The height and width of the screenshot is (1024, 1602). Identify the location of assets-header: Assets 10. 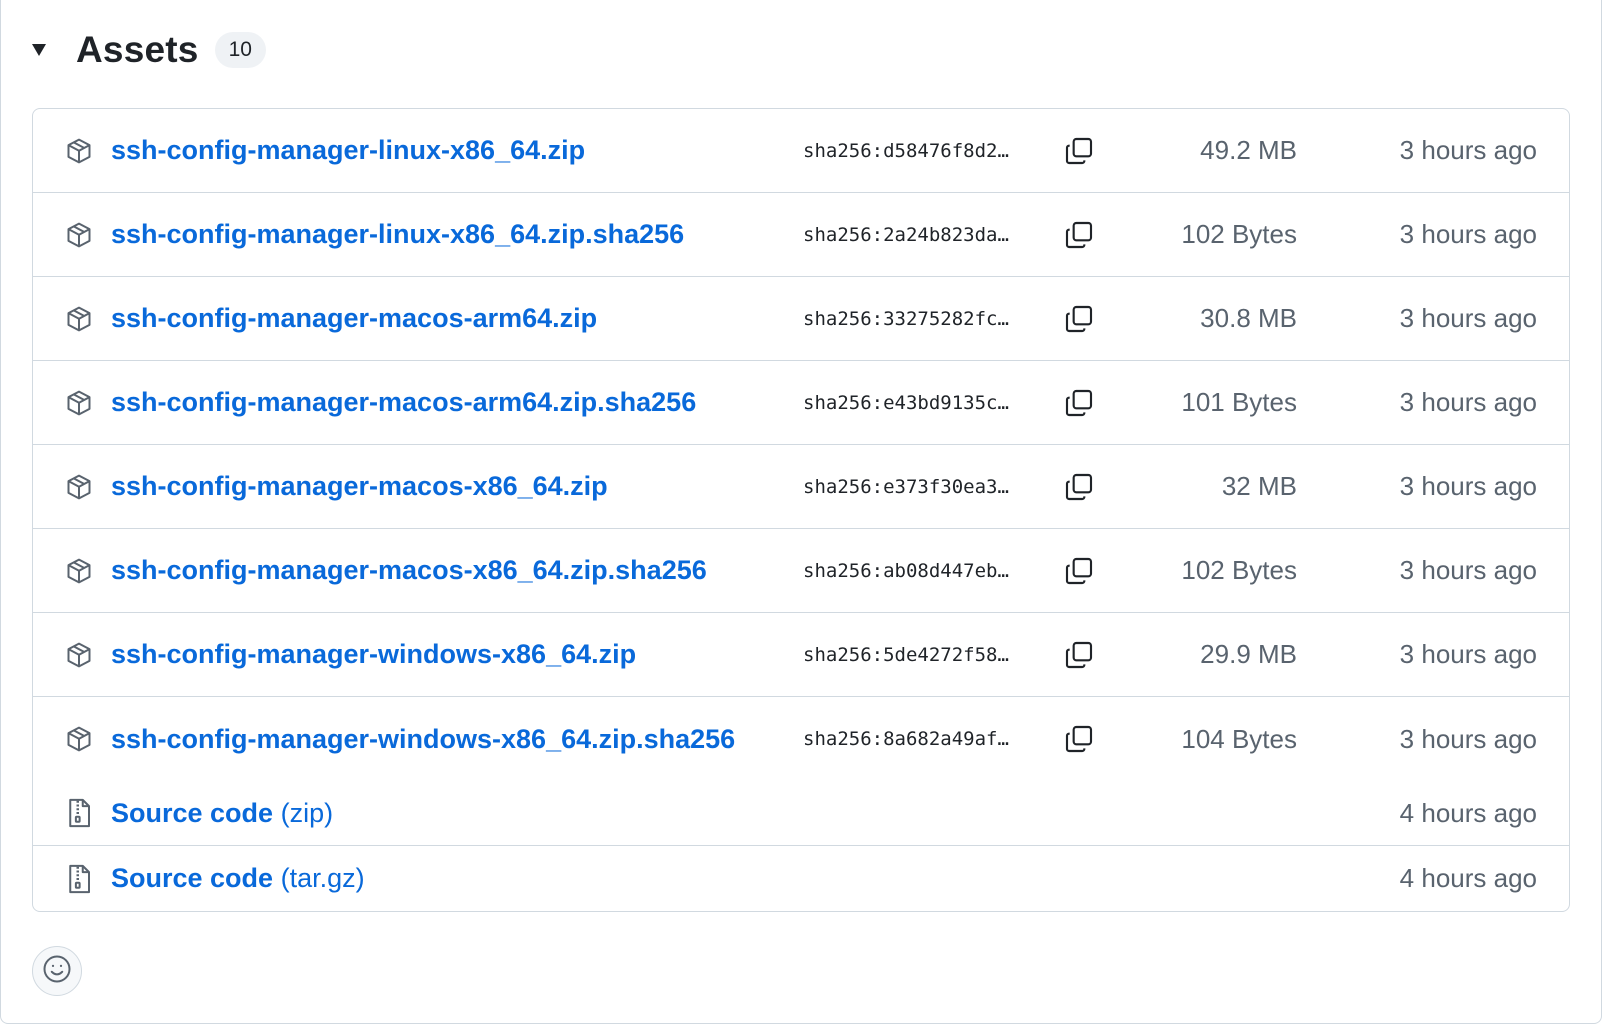
(149, 50).